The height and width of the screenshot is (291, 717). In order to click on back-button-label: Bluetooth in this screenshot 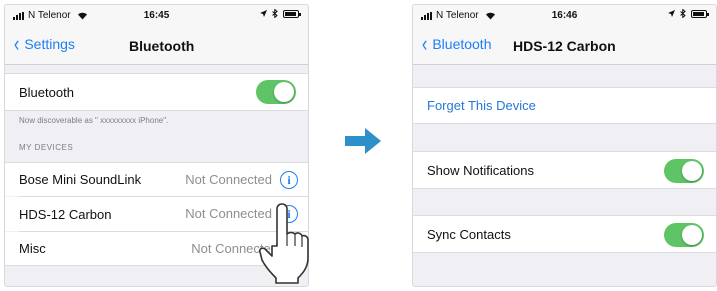, I will do `click(462, 44)`.